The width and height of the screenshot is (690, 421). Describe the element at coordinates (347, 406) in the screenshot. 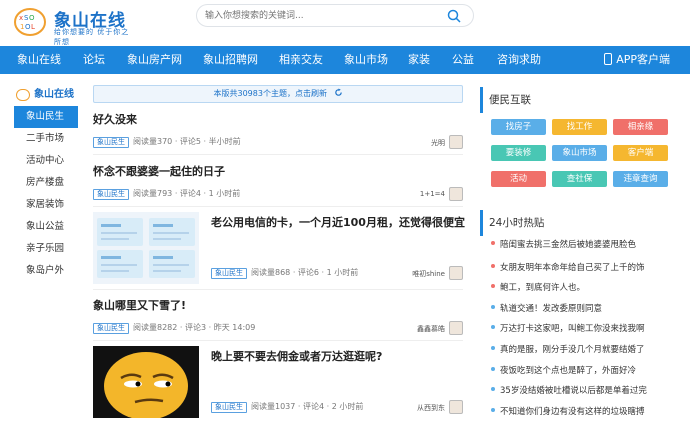

I see `post-time: 2 小时前` at that location.